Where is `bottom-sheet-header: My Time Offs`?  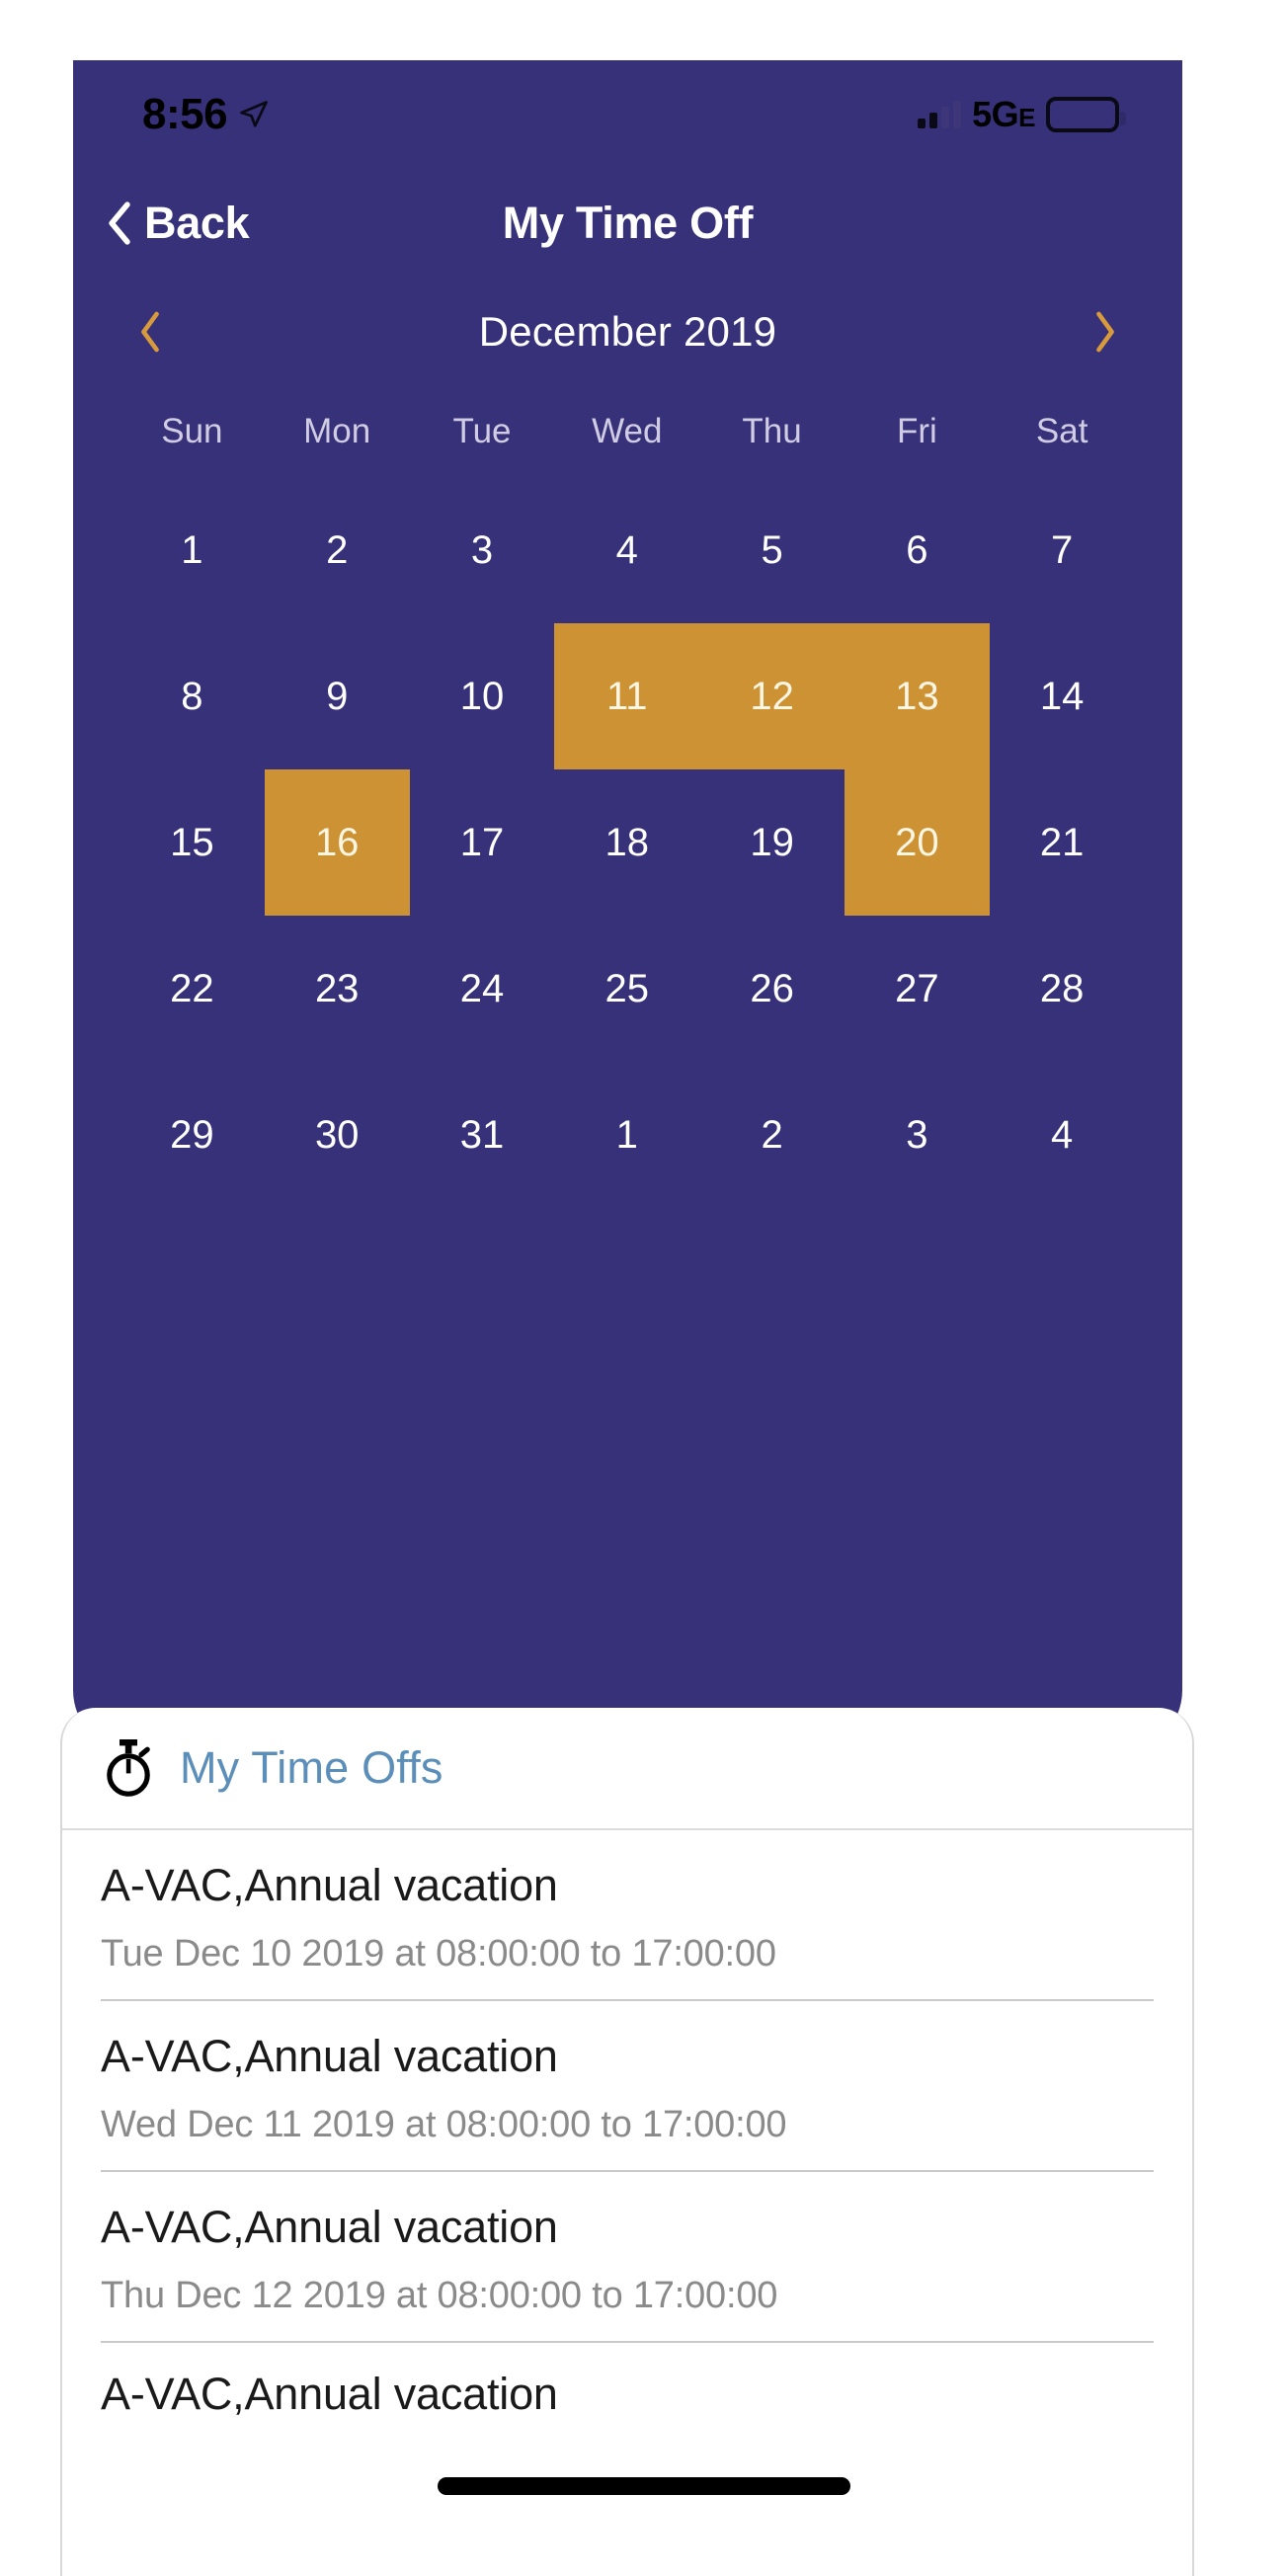 bottom-sheet-header: My Time Offs is located at coordinates (627, 1769).